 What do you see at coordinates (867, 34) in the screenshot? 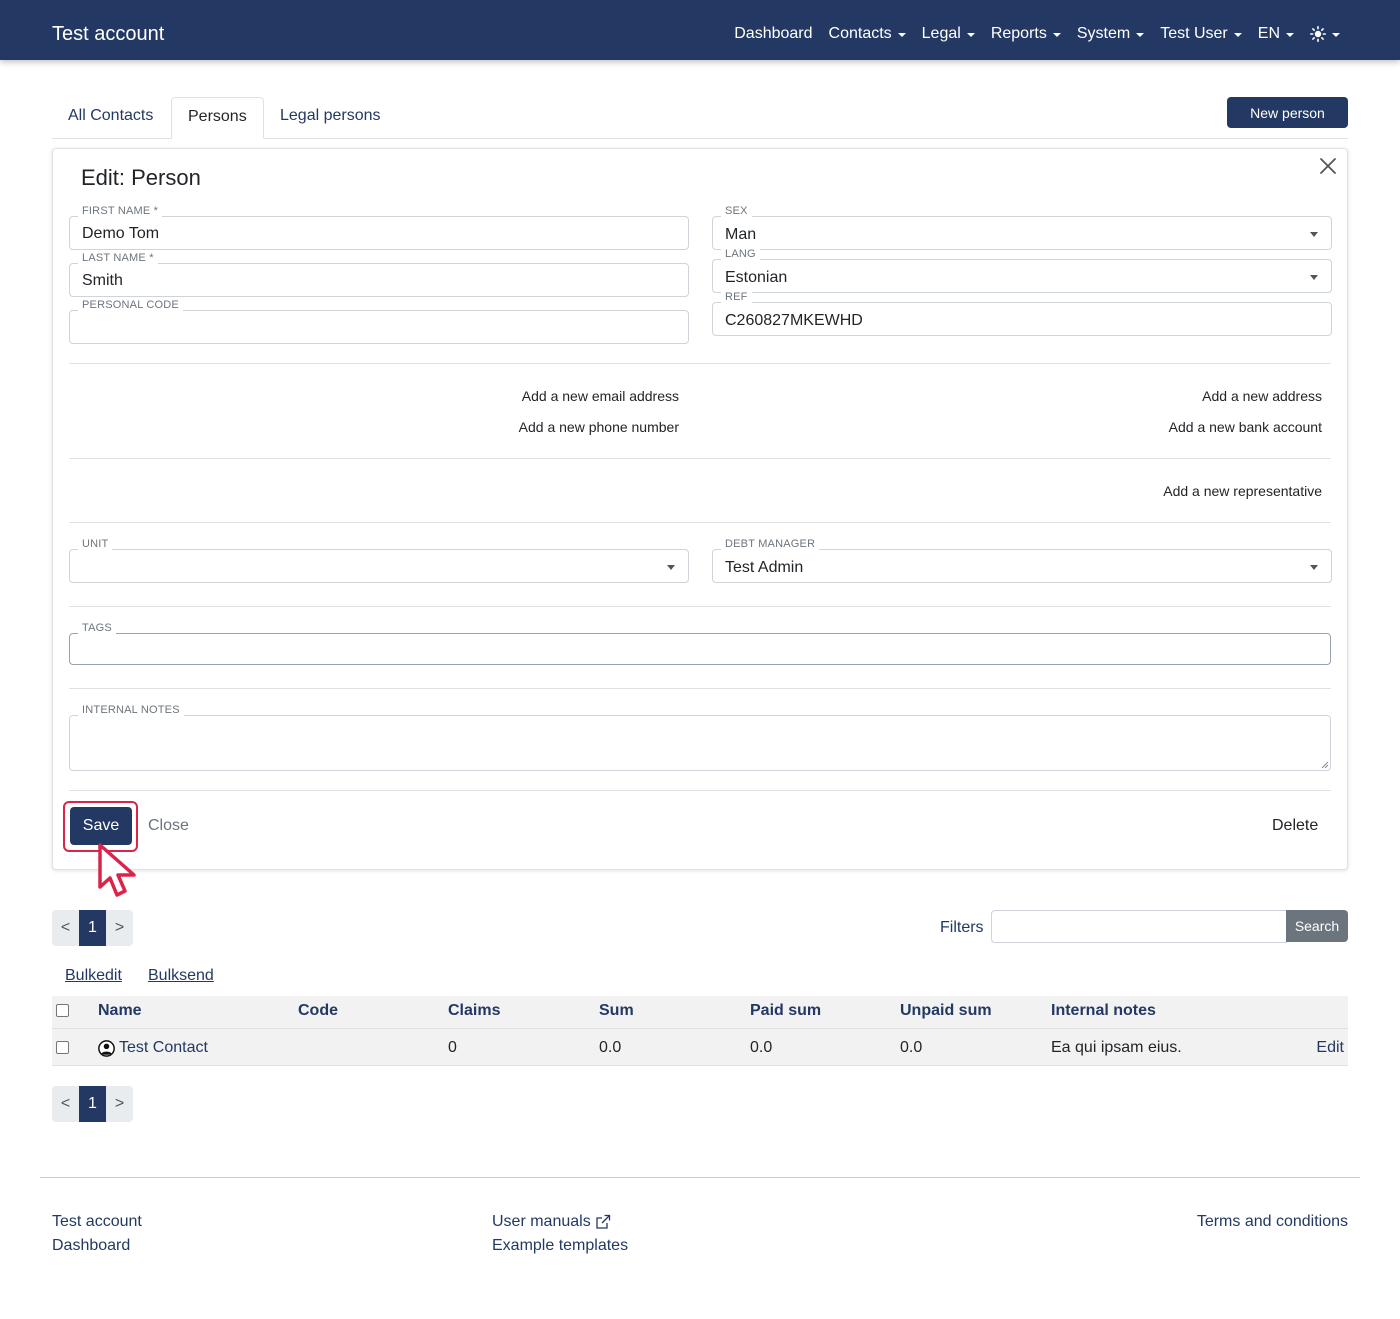
I see `nav-contacts-dropdown: Contacts` at bounding box center [867, 34].